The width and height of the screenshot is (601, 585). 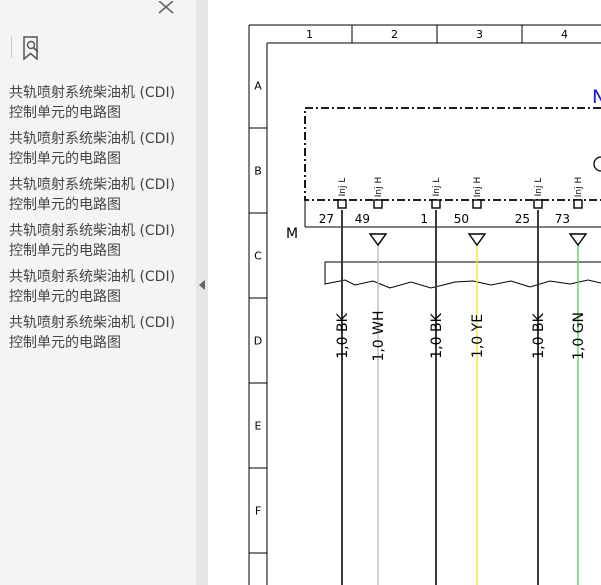 I want to click on collapse-sidebar-arrow-icon, so click(x=202, y=285).